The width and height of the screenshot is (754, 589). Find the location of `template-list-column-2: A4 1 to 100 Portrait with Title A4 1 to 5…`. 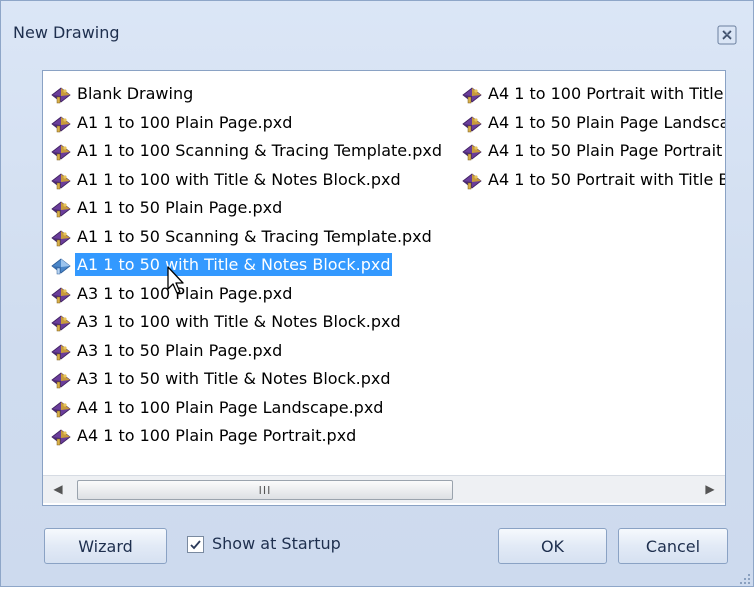

template-list-column-2: A4 1 to 100 Portrait with Title A4 1 to 5… is located at coordinates (592, 137).